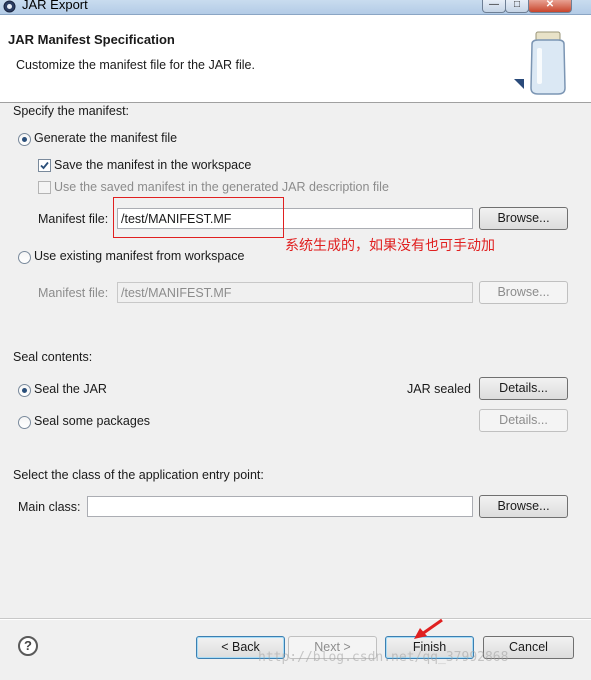  I want to click on close-button: ✕, so click(550, 6).